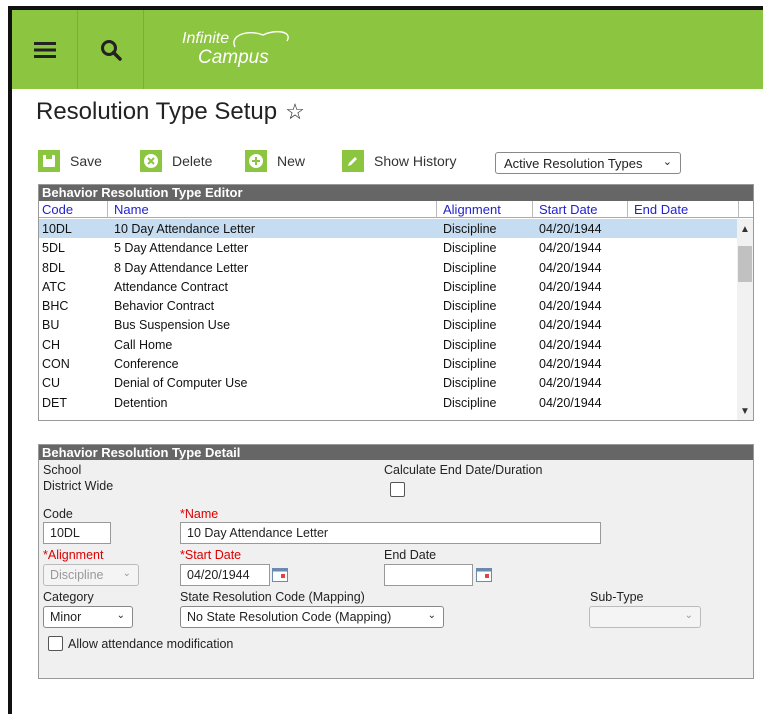  I want to click on editor-title: Behavior Resolution Type Editor, so click(396, 193).